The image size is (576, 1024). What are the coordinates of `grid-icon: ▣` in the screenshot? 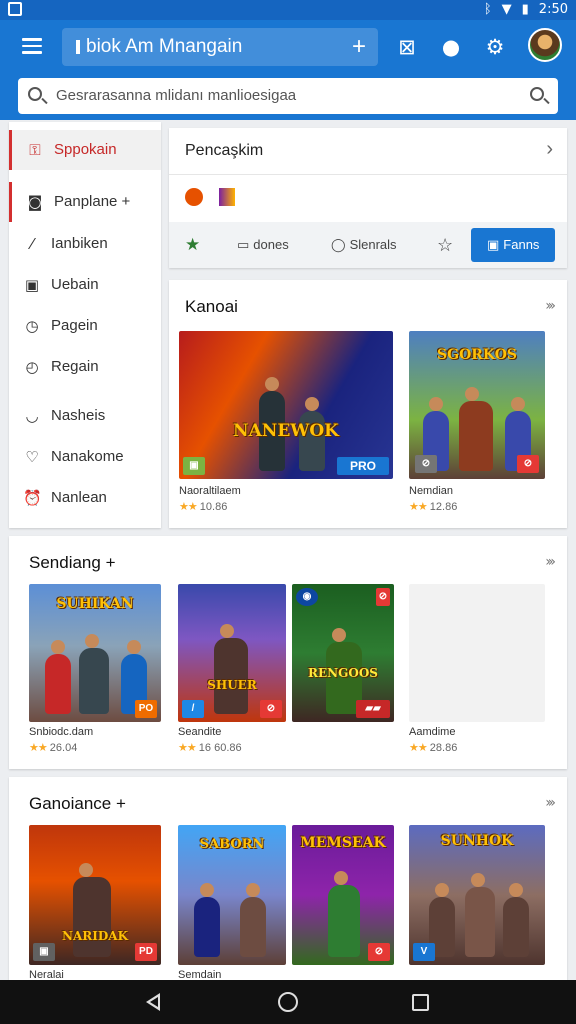 It's located at (32, 285).